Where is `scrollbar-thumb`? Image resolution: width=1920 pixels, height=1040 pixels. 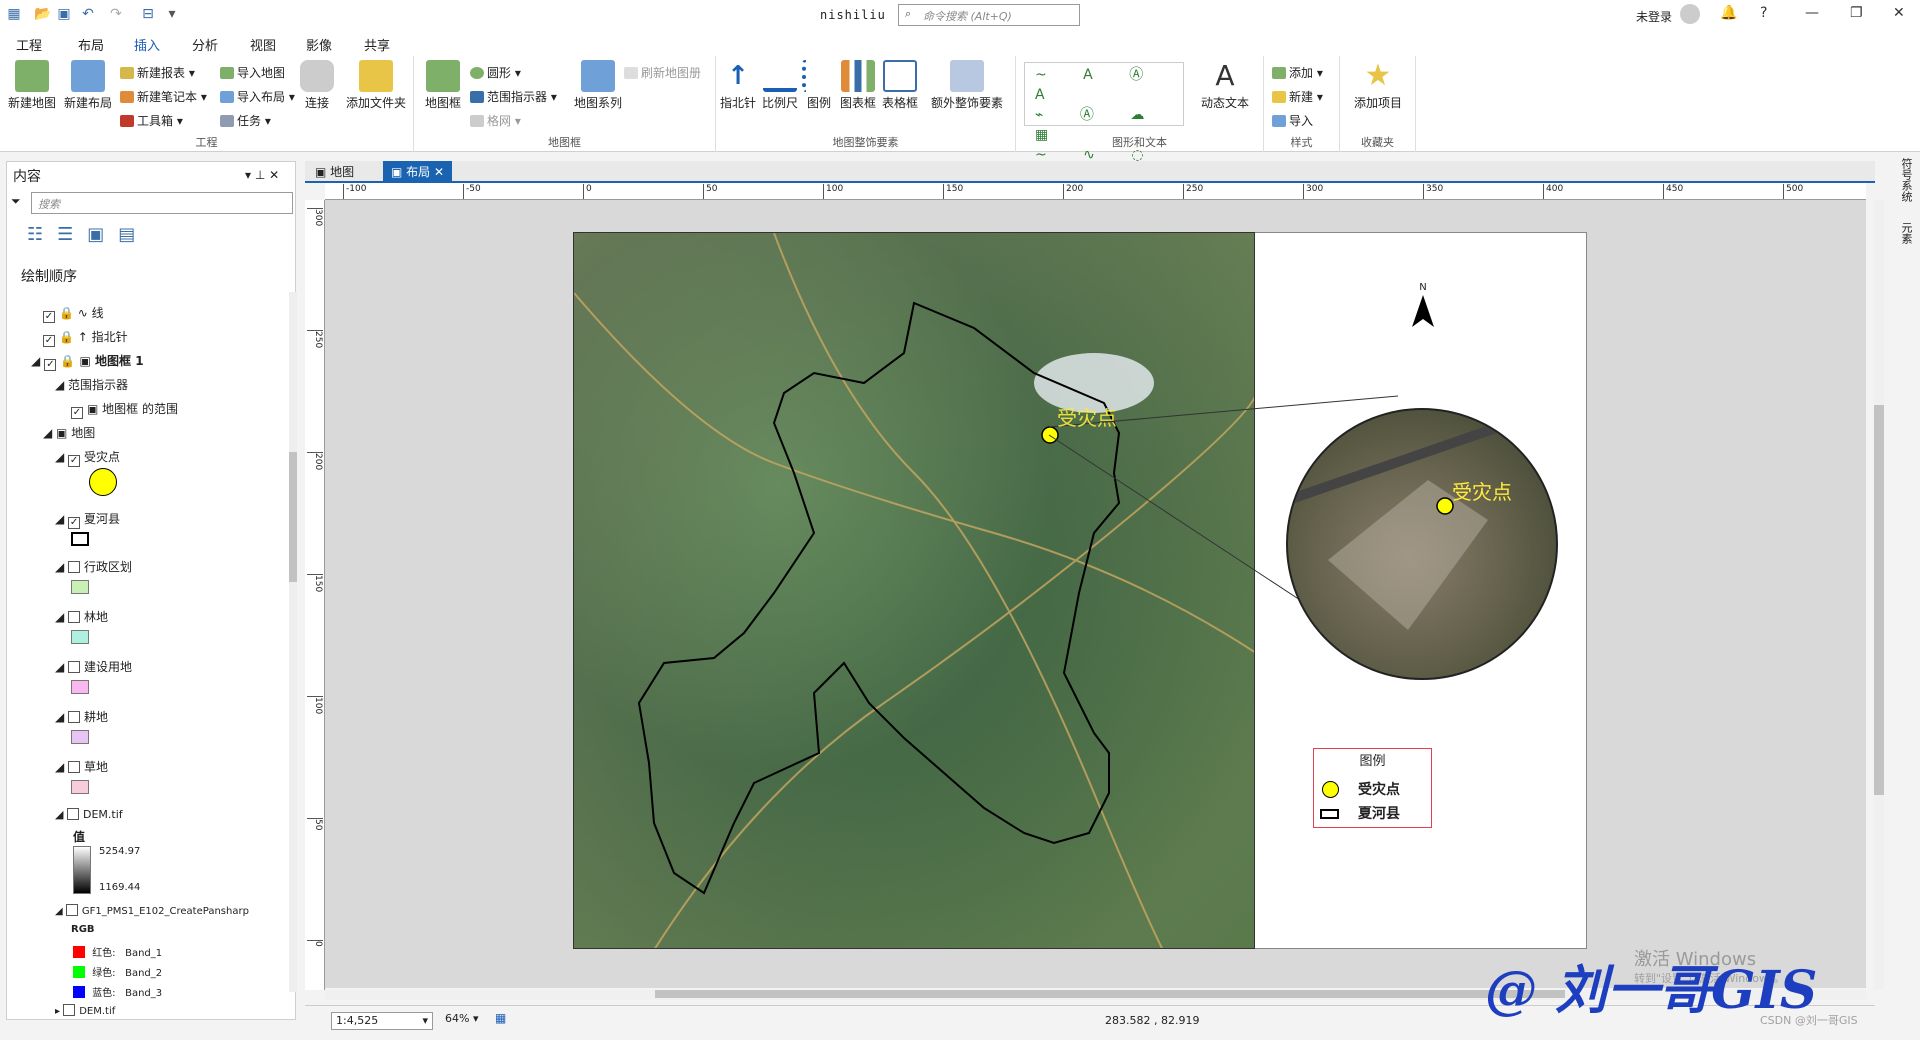
scrollbar-thumb is located at coordinates (293, 517).